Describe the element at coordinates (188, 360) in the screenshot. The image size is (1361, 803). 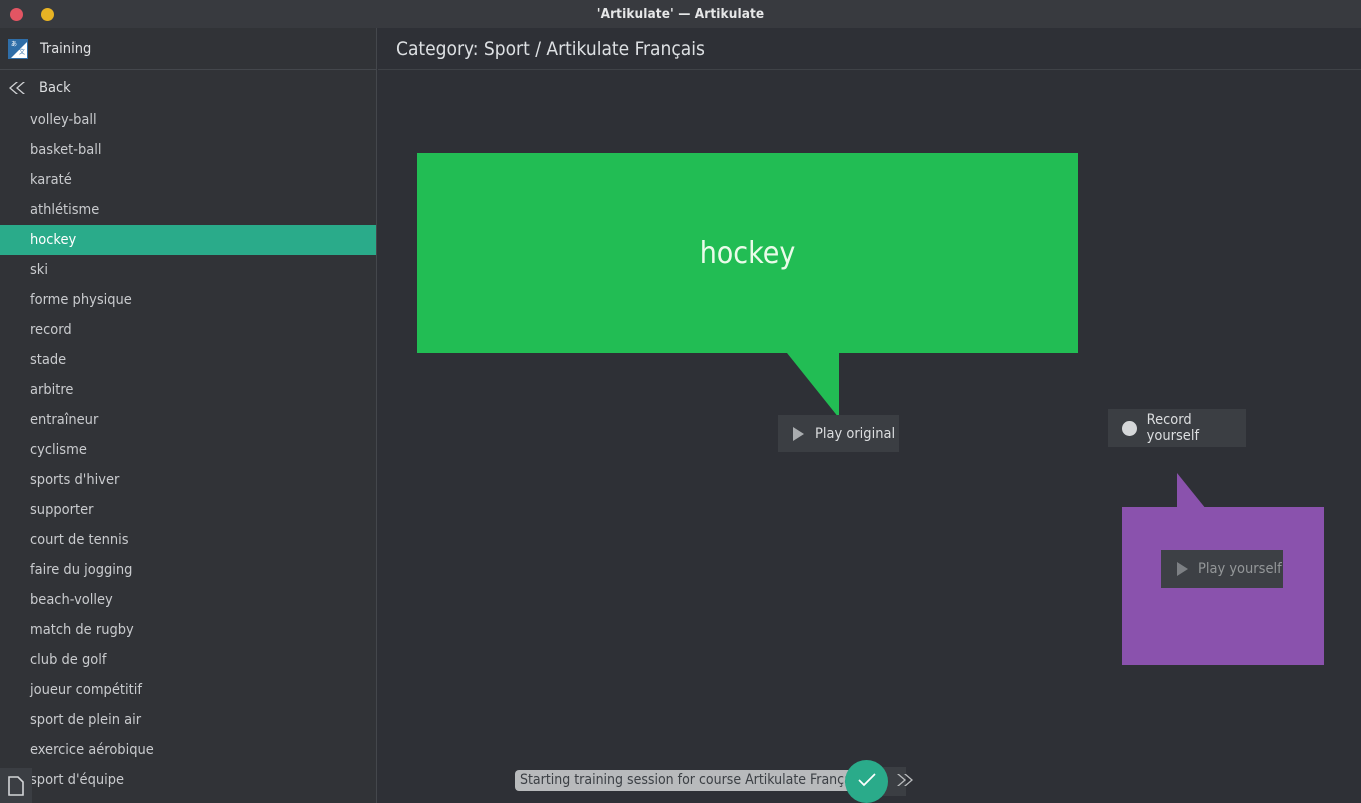
I see `phrase-list-item: stade` at that location.